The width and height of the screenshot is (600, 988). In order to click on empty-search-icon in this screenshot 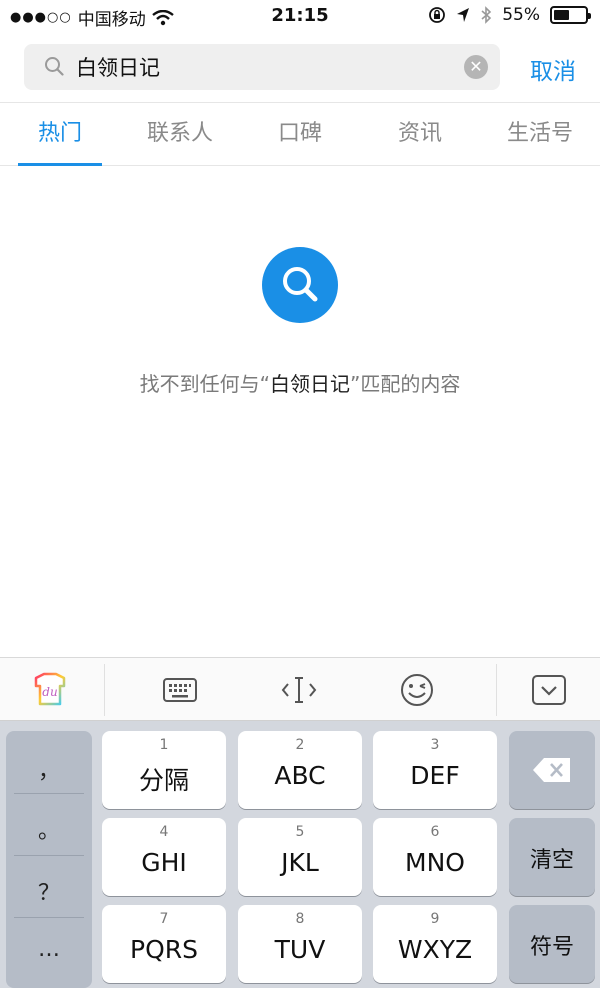, I will do `click(300, 285)`.